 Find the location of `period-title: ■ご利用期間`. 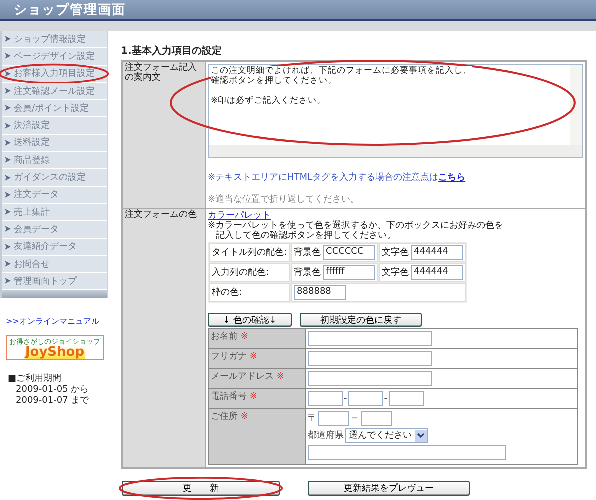

period-title: ■ご利用期間 is located at coordinates (35, 379).